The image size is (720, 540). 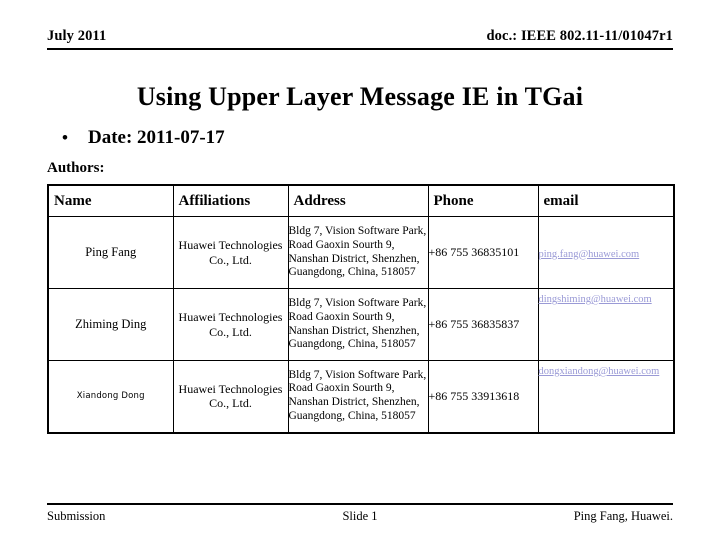 I want to click on slide-footer: Submission Slide 1 Ping Fang, Huawei., so click(x=360, y=516).